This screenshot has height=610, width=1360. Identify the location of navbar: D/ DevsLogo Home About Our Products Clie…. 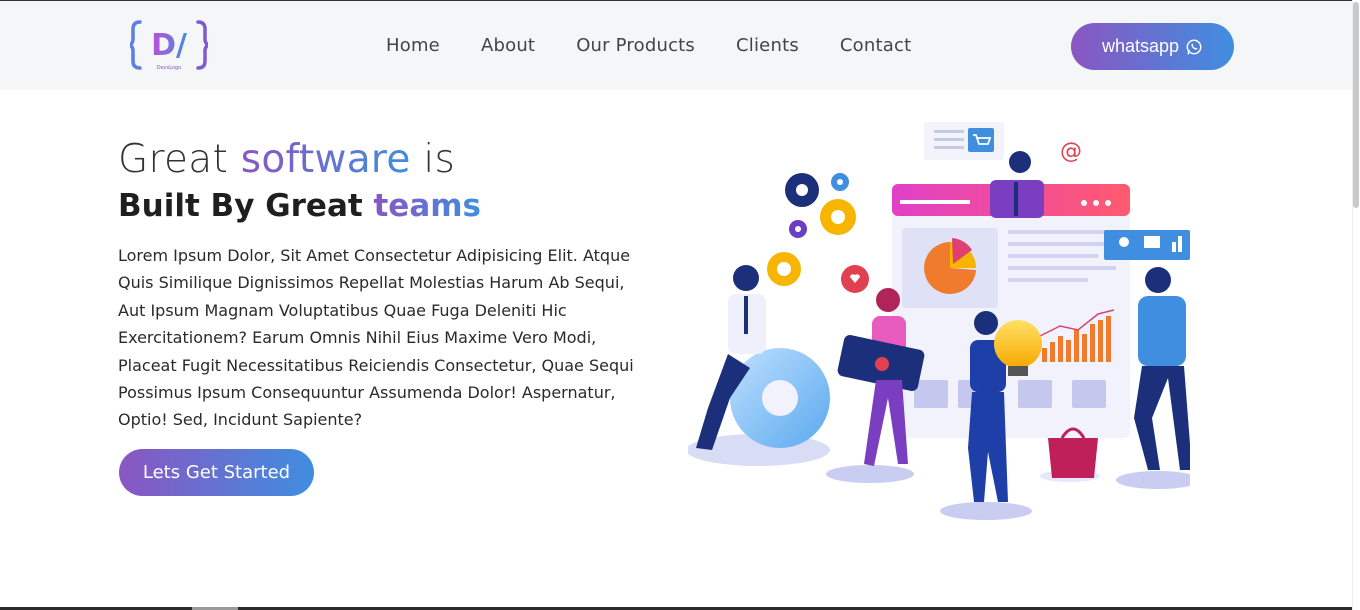
(676, 45).